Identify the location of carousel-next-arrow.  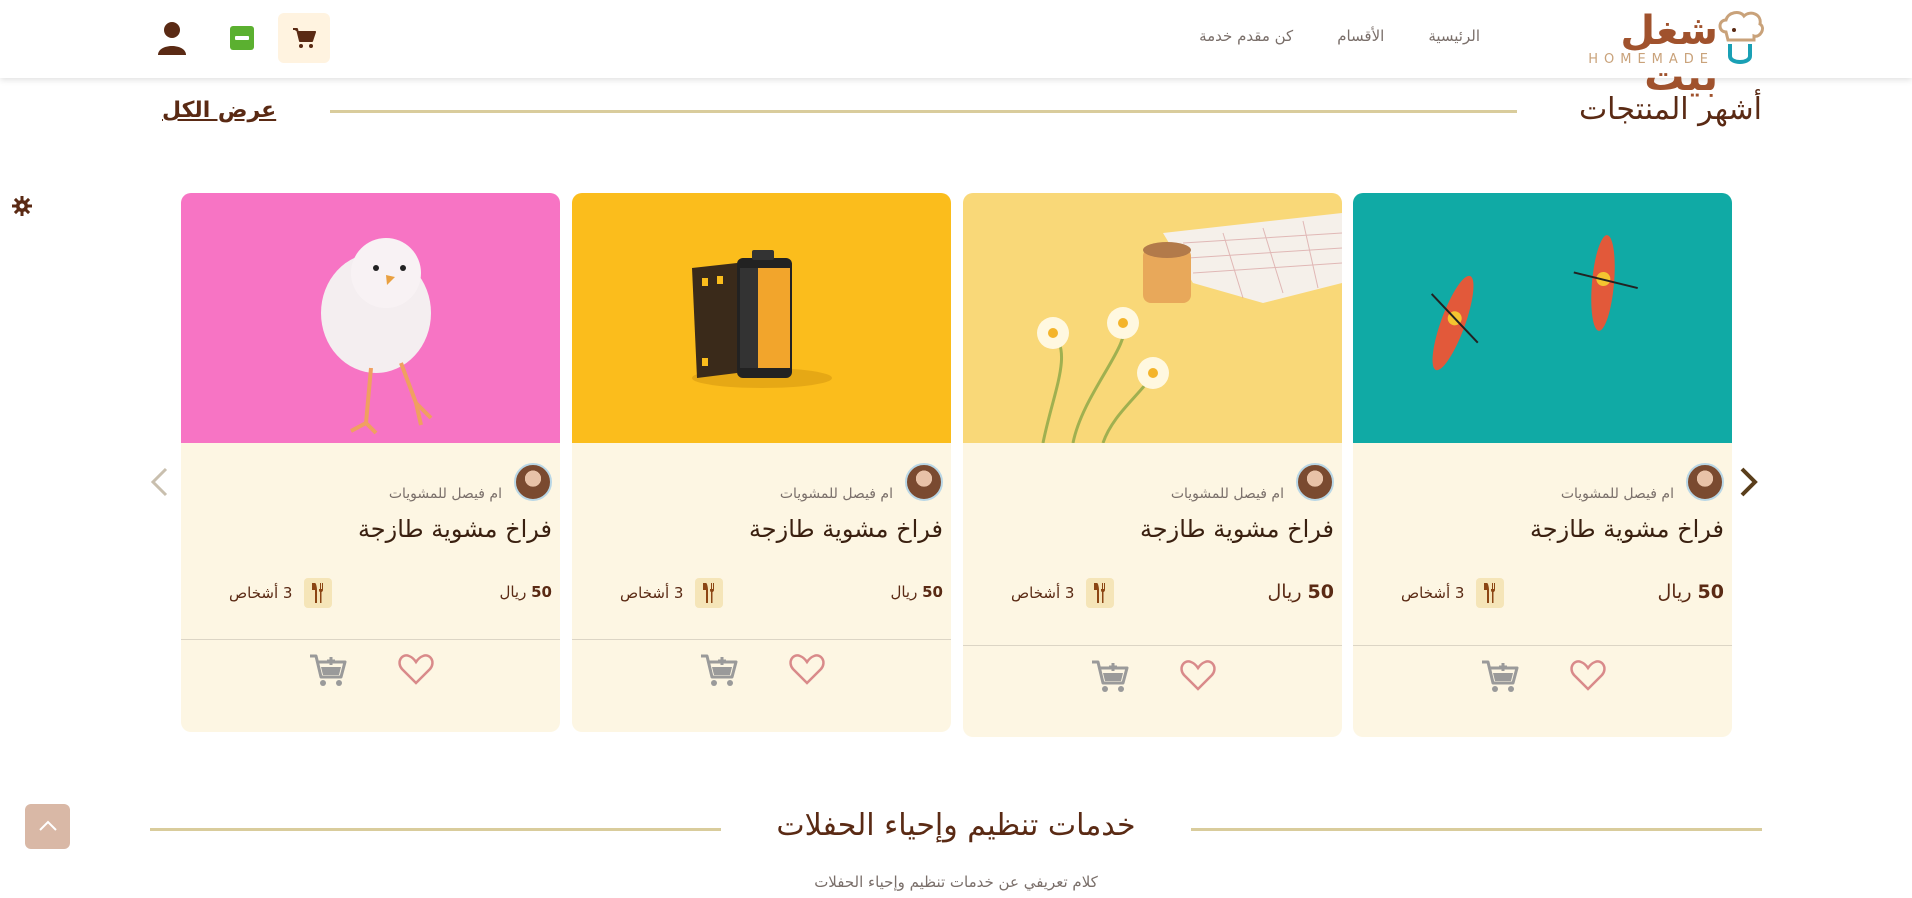
(1749, 484).